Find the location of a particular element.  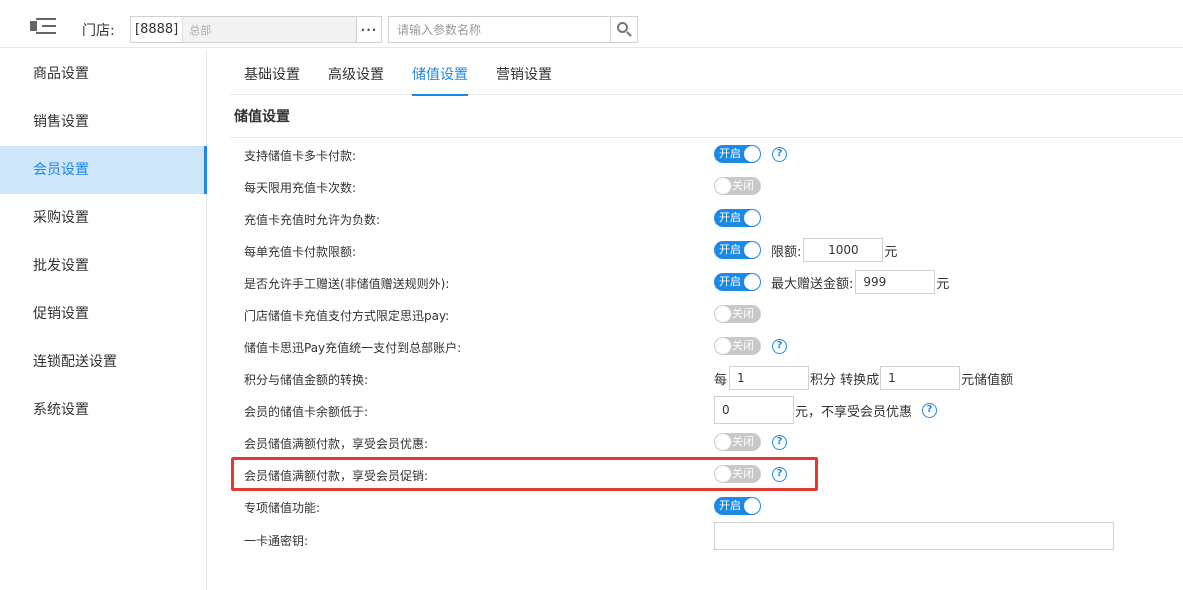

setting-row: 每单充值卡付款限额: 开启 限额: 元 is located at coordinates (709, 250).